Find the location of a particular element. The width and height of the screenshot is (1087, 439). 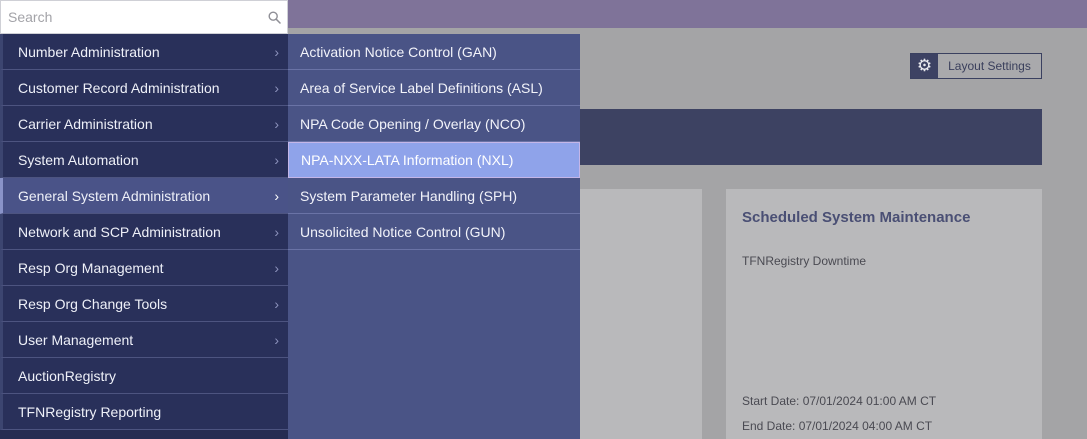

menu-item-label: Resp Org Change Tools is located at coordinates (93, 303).